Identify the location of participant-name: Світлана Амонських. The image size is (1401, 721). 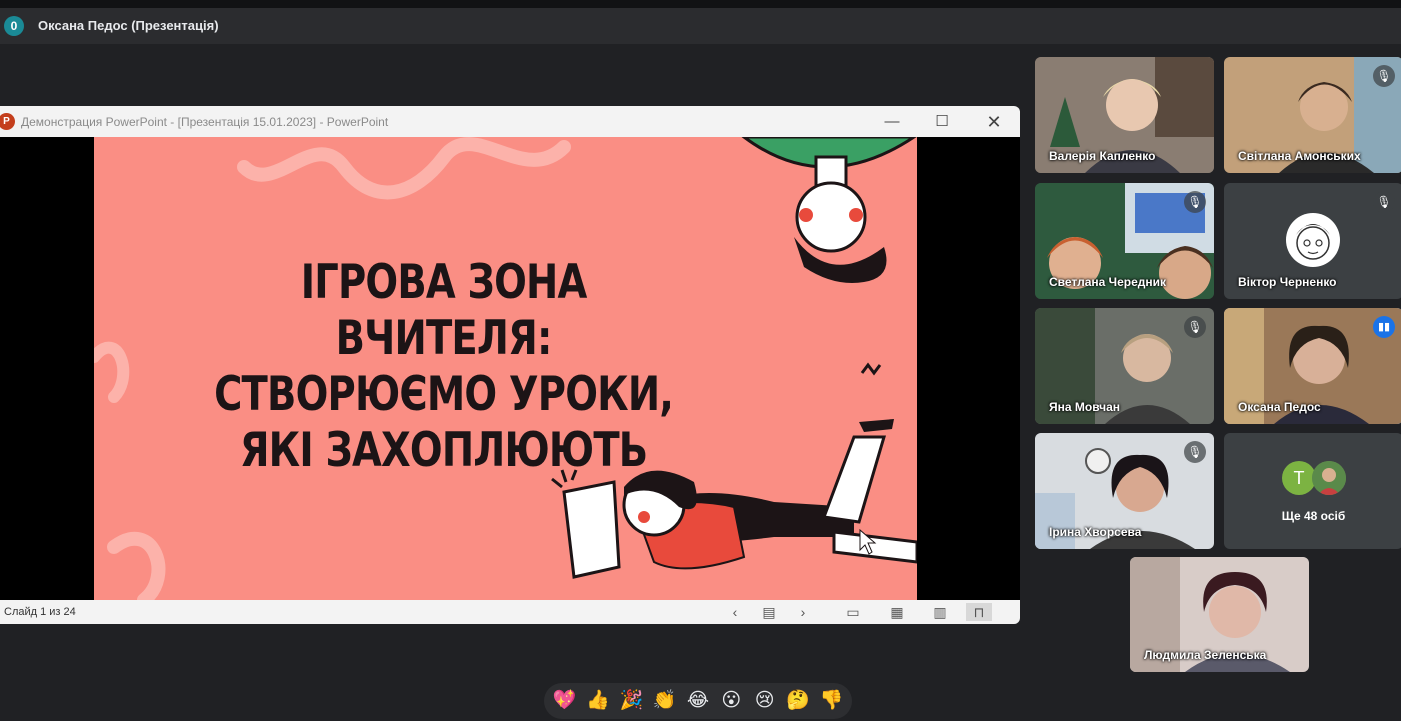
(1299, 156).